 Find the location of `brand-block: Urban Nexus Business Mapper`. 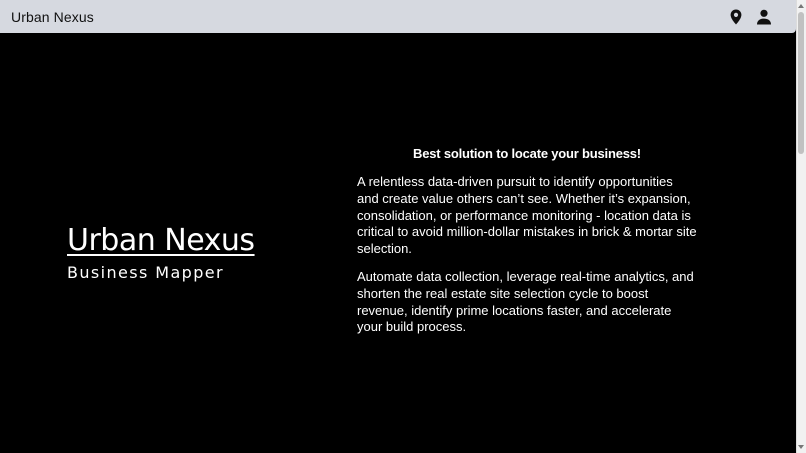

brand-block: Urban Nexus Business Mapper is located at coordinates (197, 252).